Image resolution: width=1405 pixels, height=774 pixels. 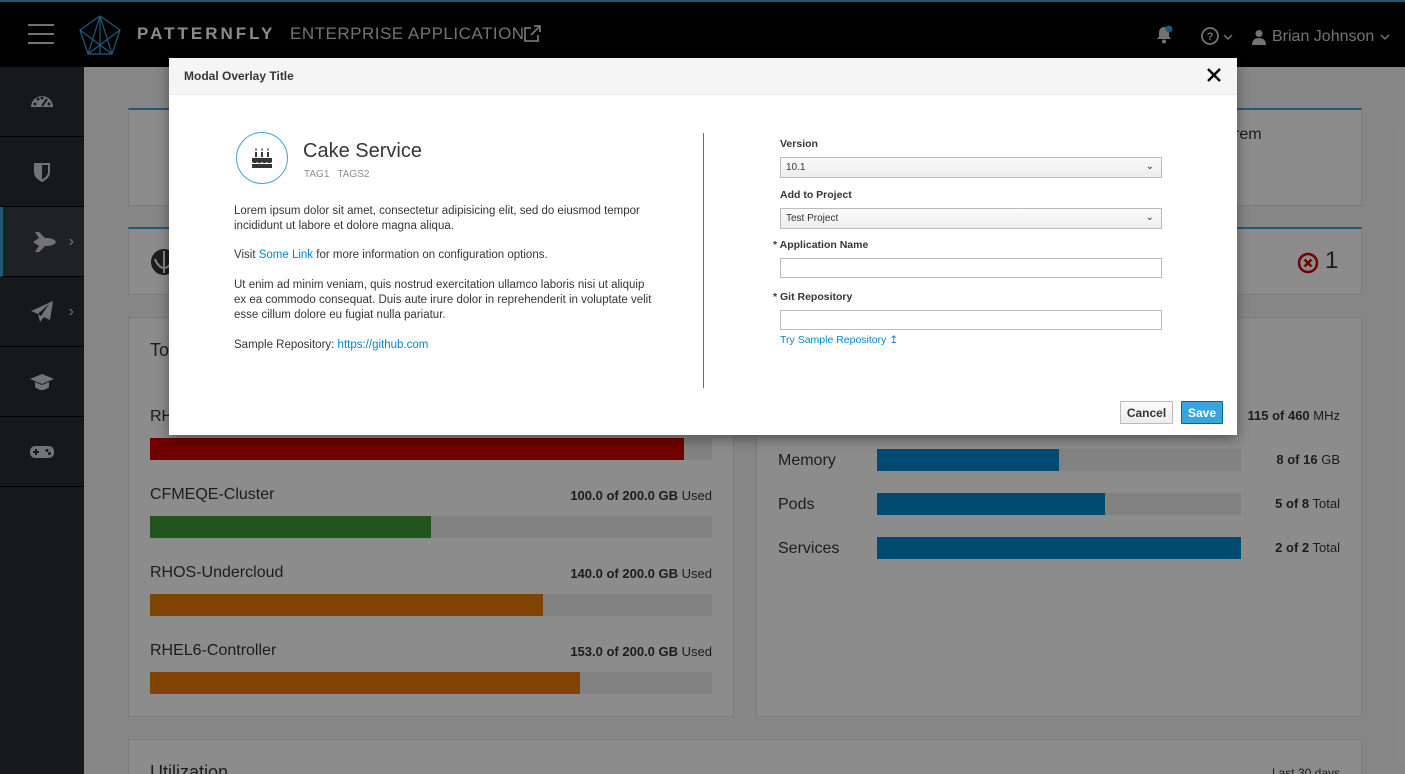 What do you see at coordinates (971, 218) in the screenshot?
I see `project-select: Test Project ⌄` at bounding box center [971, 218].